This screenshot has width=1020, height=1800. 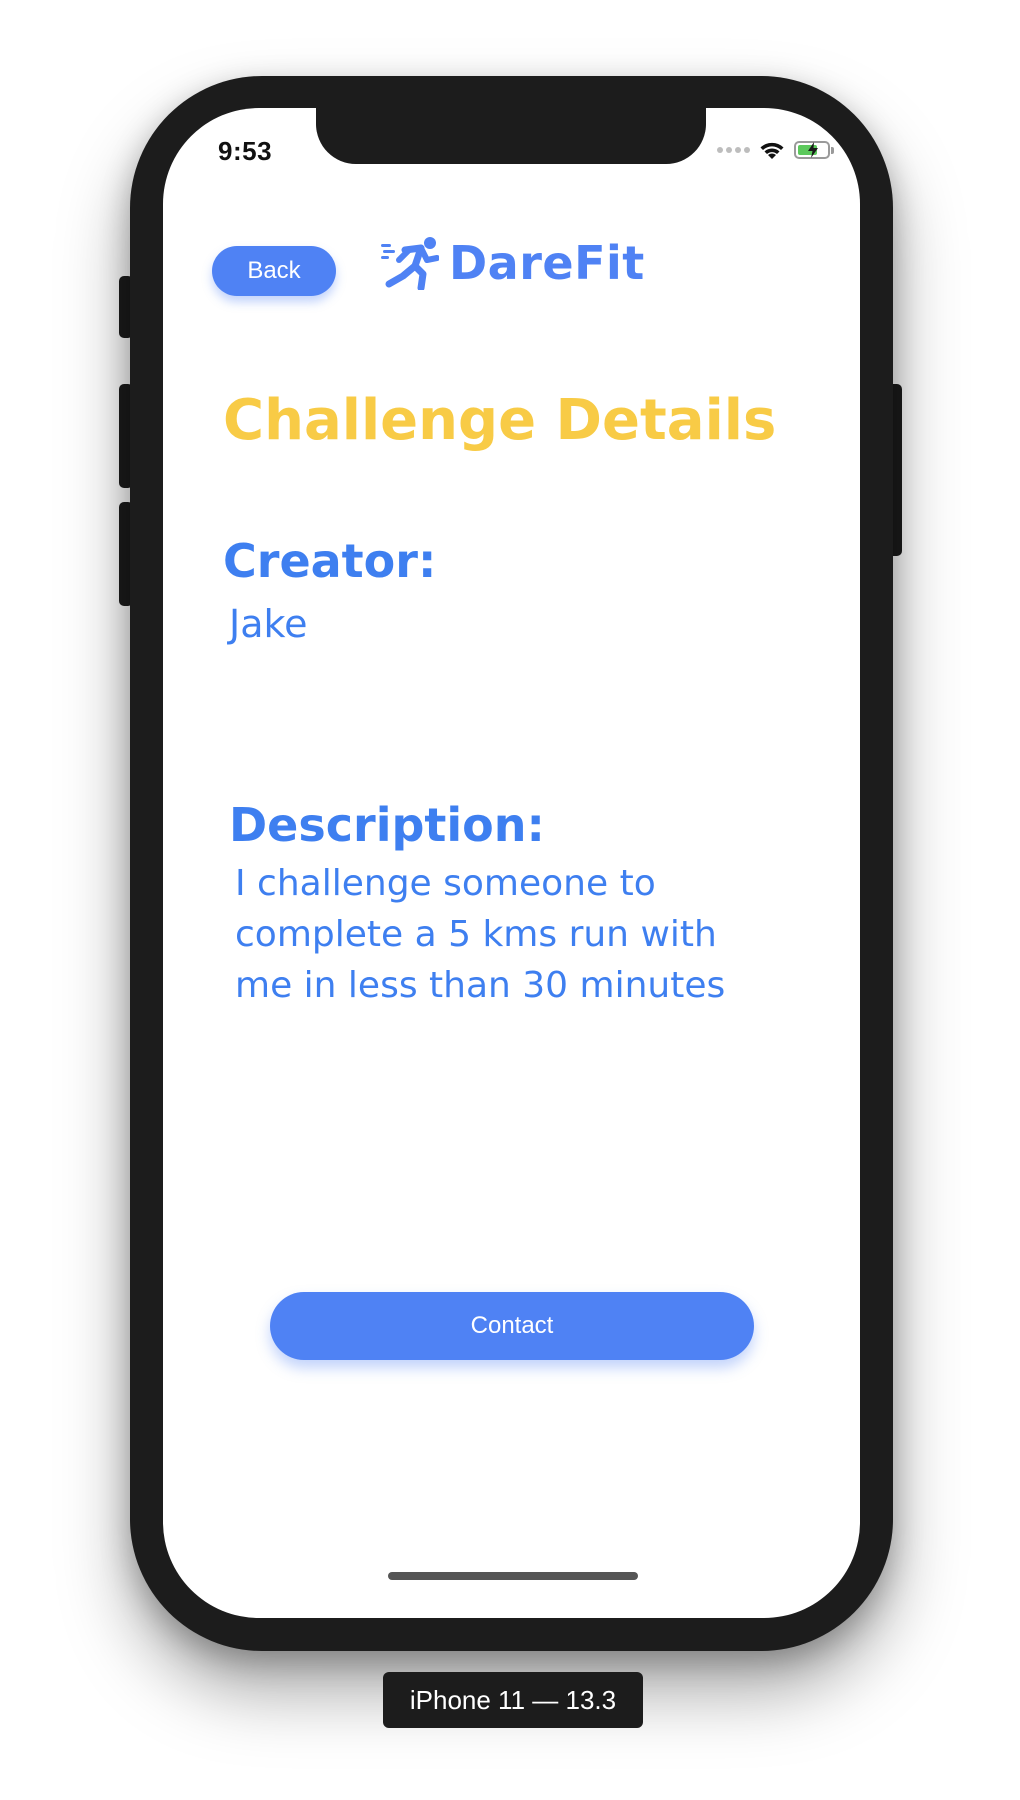 I want to click on status-icons, so click(x=775, y=150).